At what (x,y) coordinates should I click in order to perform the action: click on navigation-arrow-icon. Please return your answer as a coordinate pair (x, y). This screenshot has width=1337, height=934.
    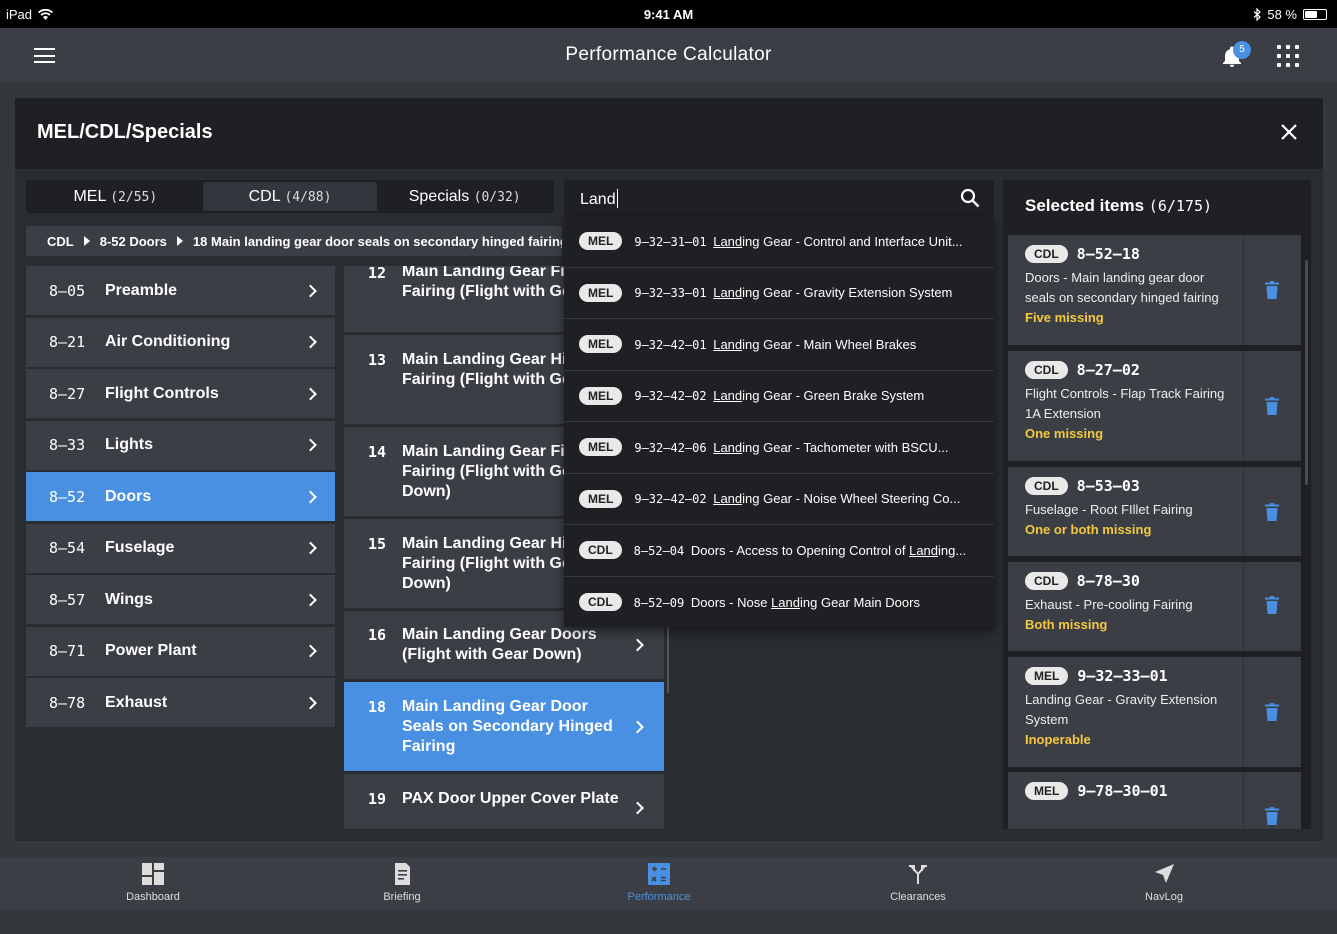
    Looking at the image, I should click on (1164, 873).